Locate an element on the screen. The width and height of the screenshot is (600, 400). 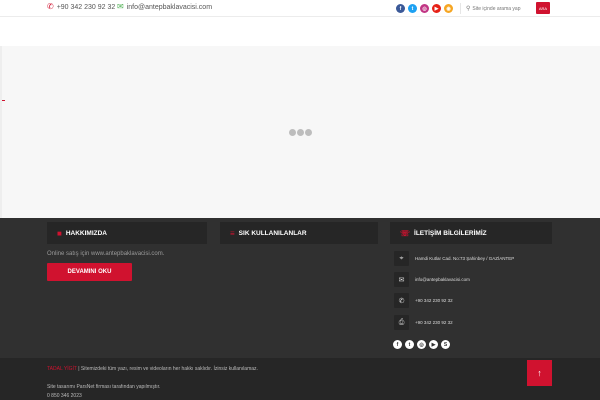
mail-icon: ✉ is located at coordinates (120, 6).